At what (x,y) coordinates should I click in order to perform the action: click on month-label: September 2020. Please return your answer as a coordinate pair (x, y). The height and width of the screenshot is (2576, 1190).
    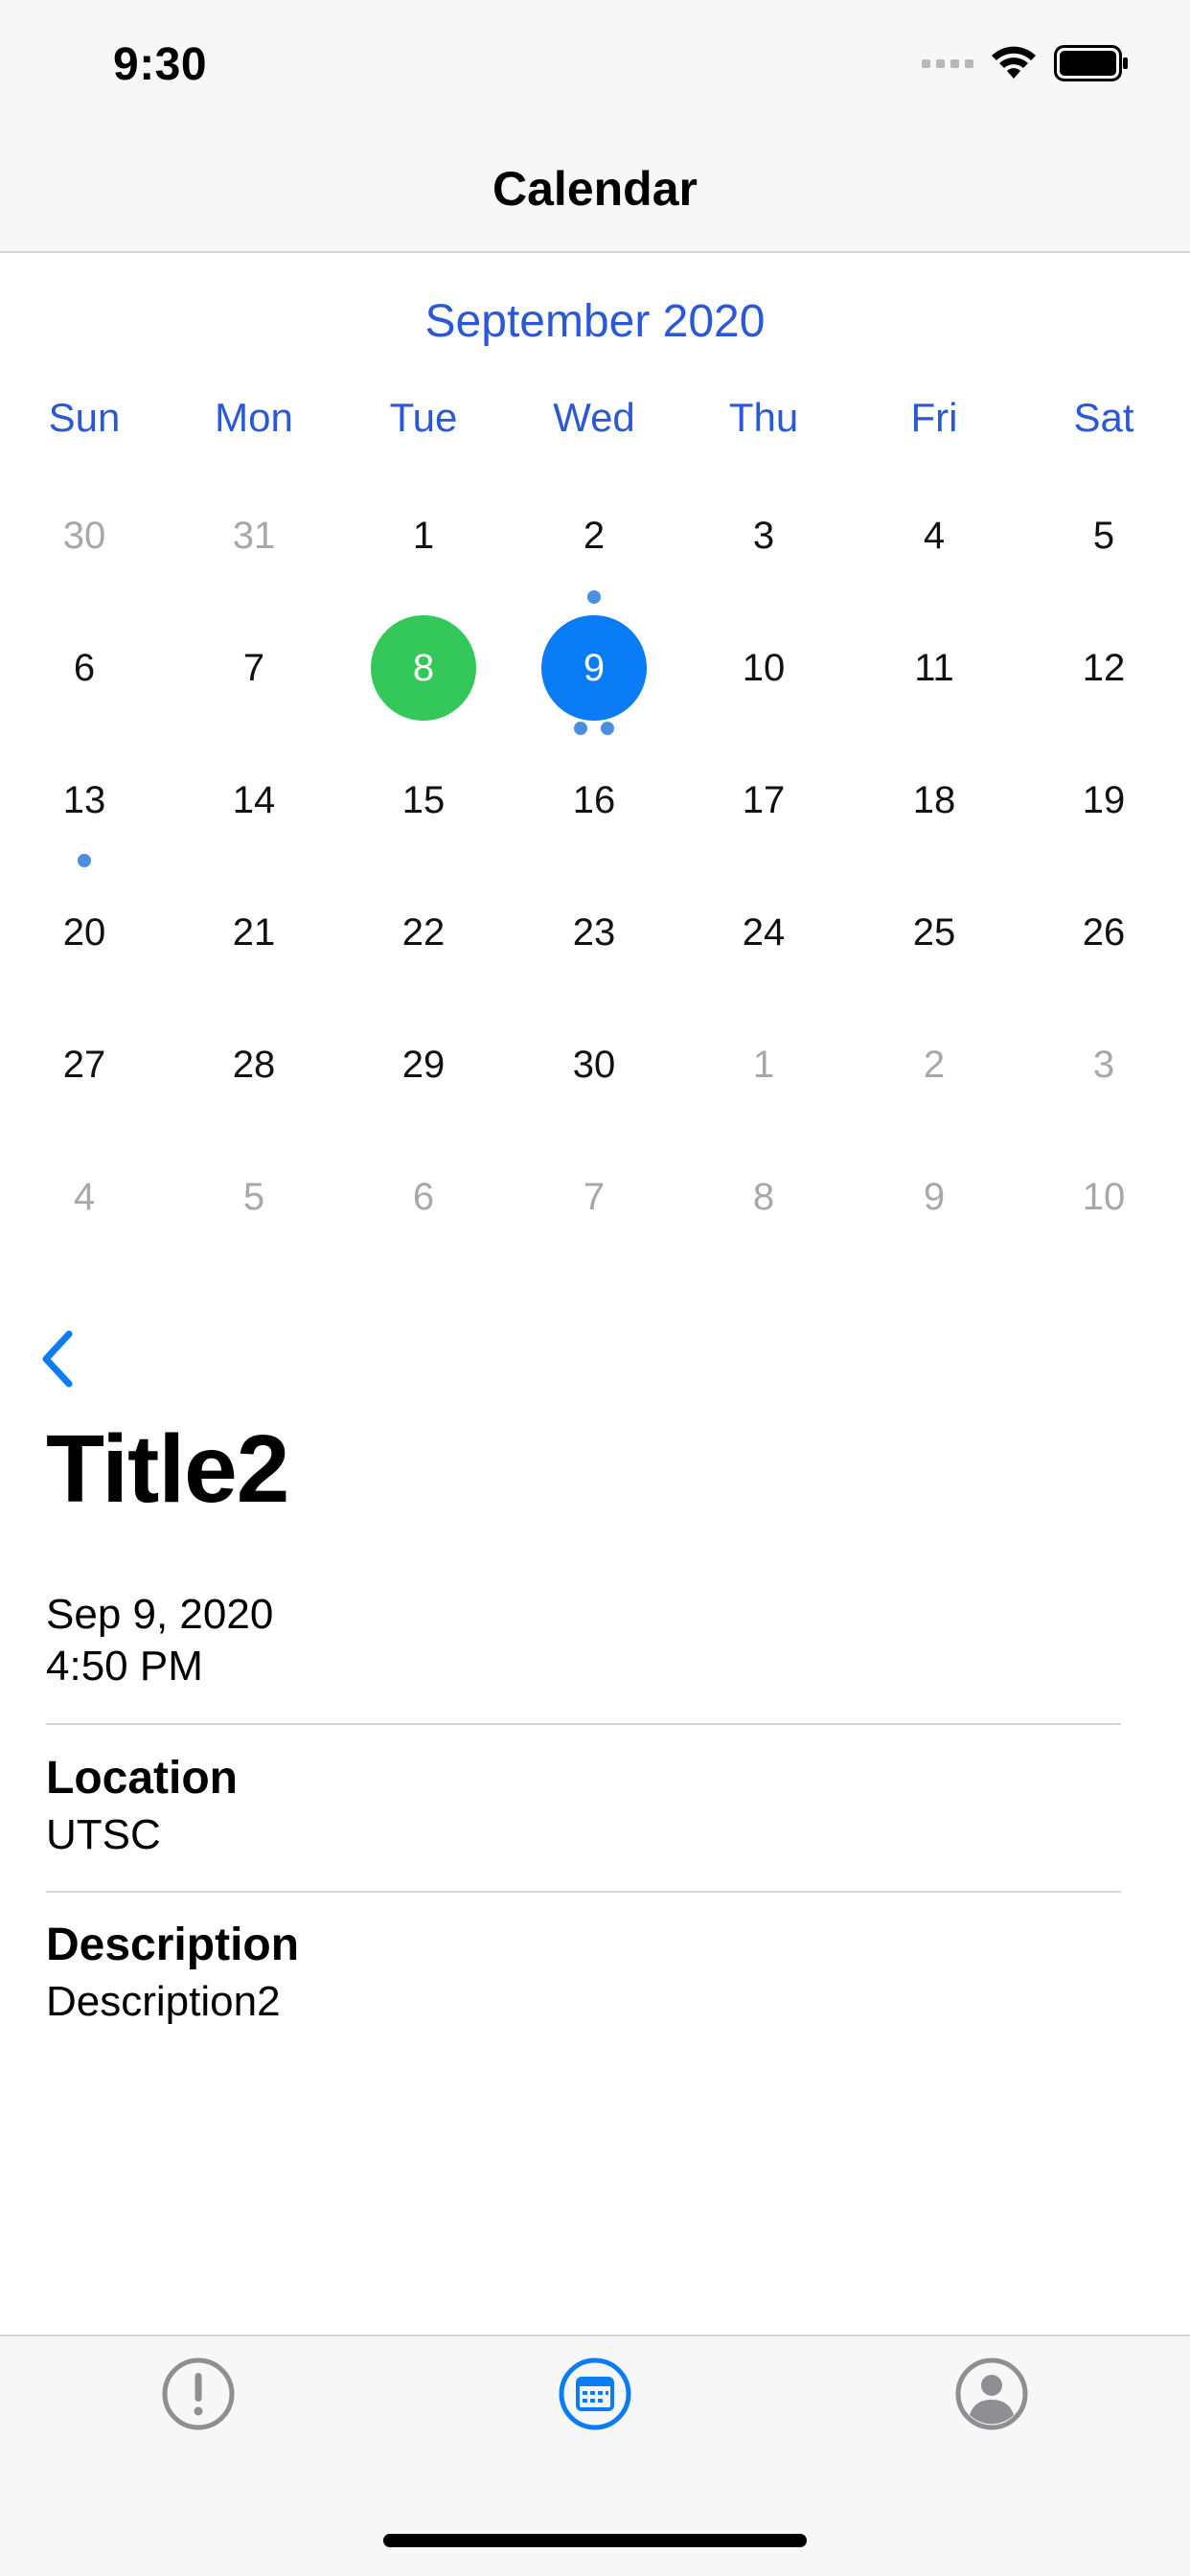
    Looking at the image, I should click on (595, 321).